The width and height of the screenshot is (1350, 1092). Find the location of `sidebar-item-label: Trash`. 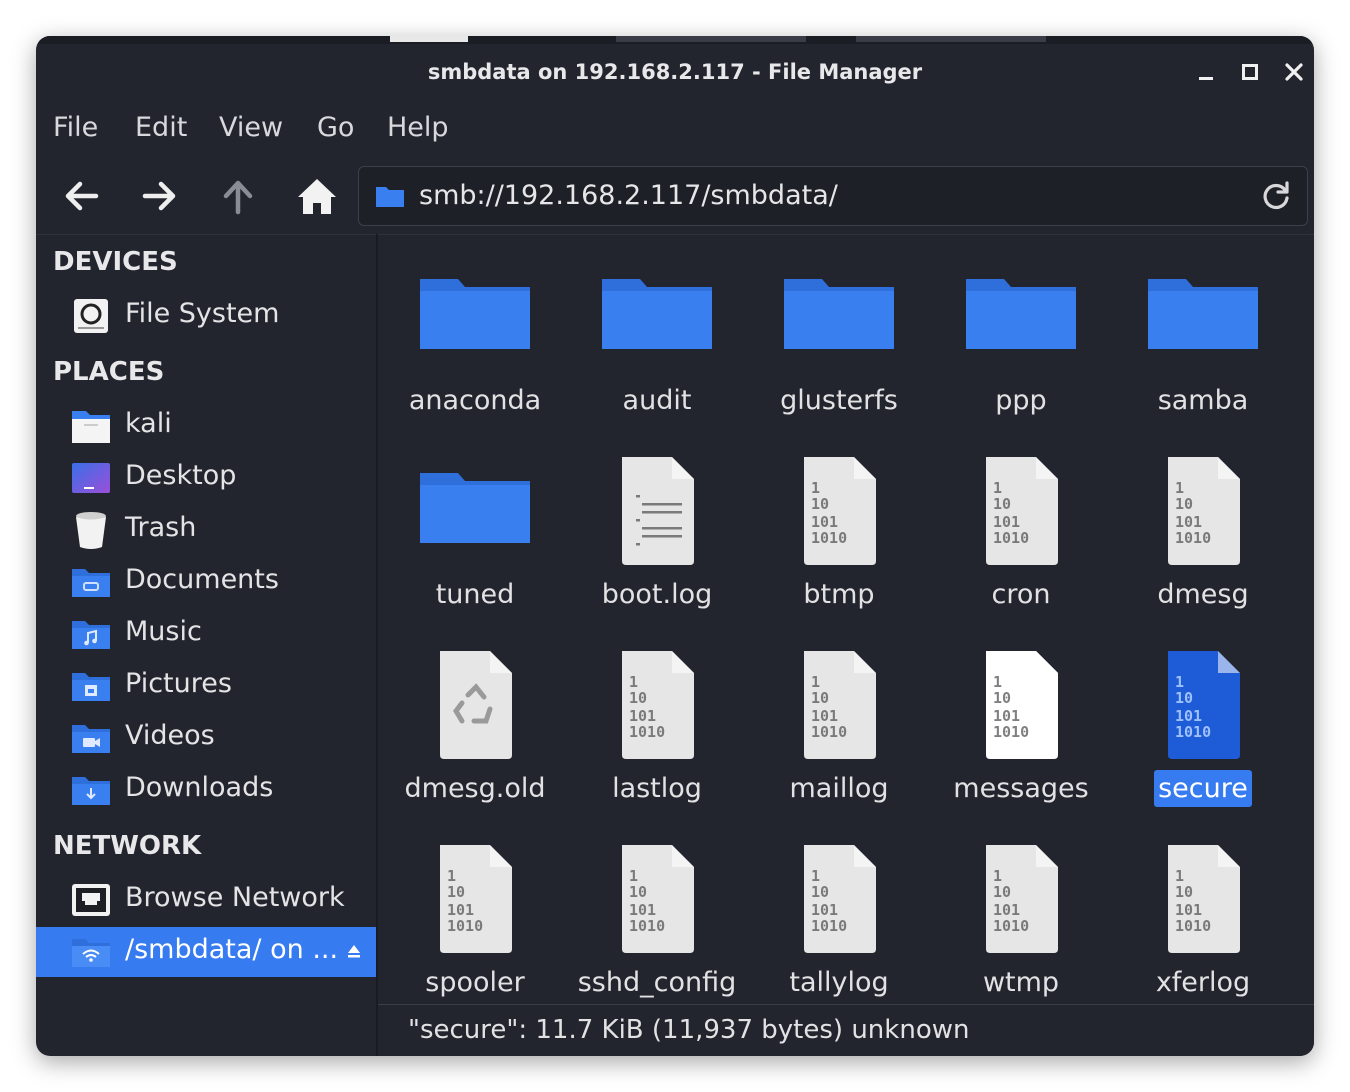

sidebar-item-label: Trash is located at coordinates (161, 527).